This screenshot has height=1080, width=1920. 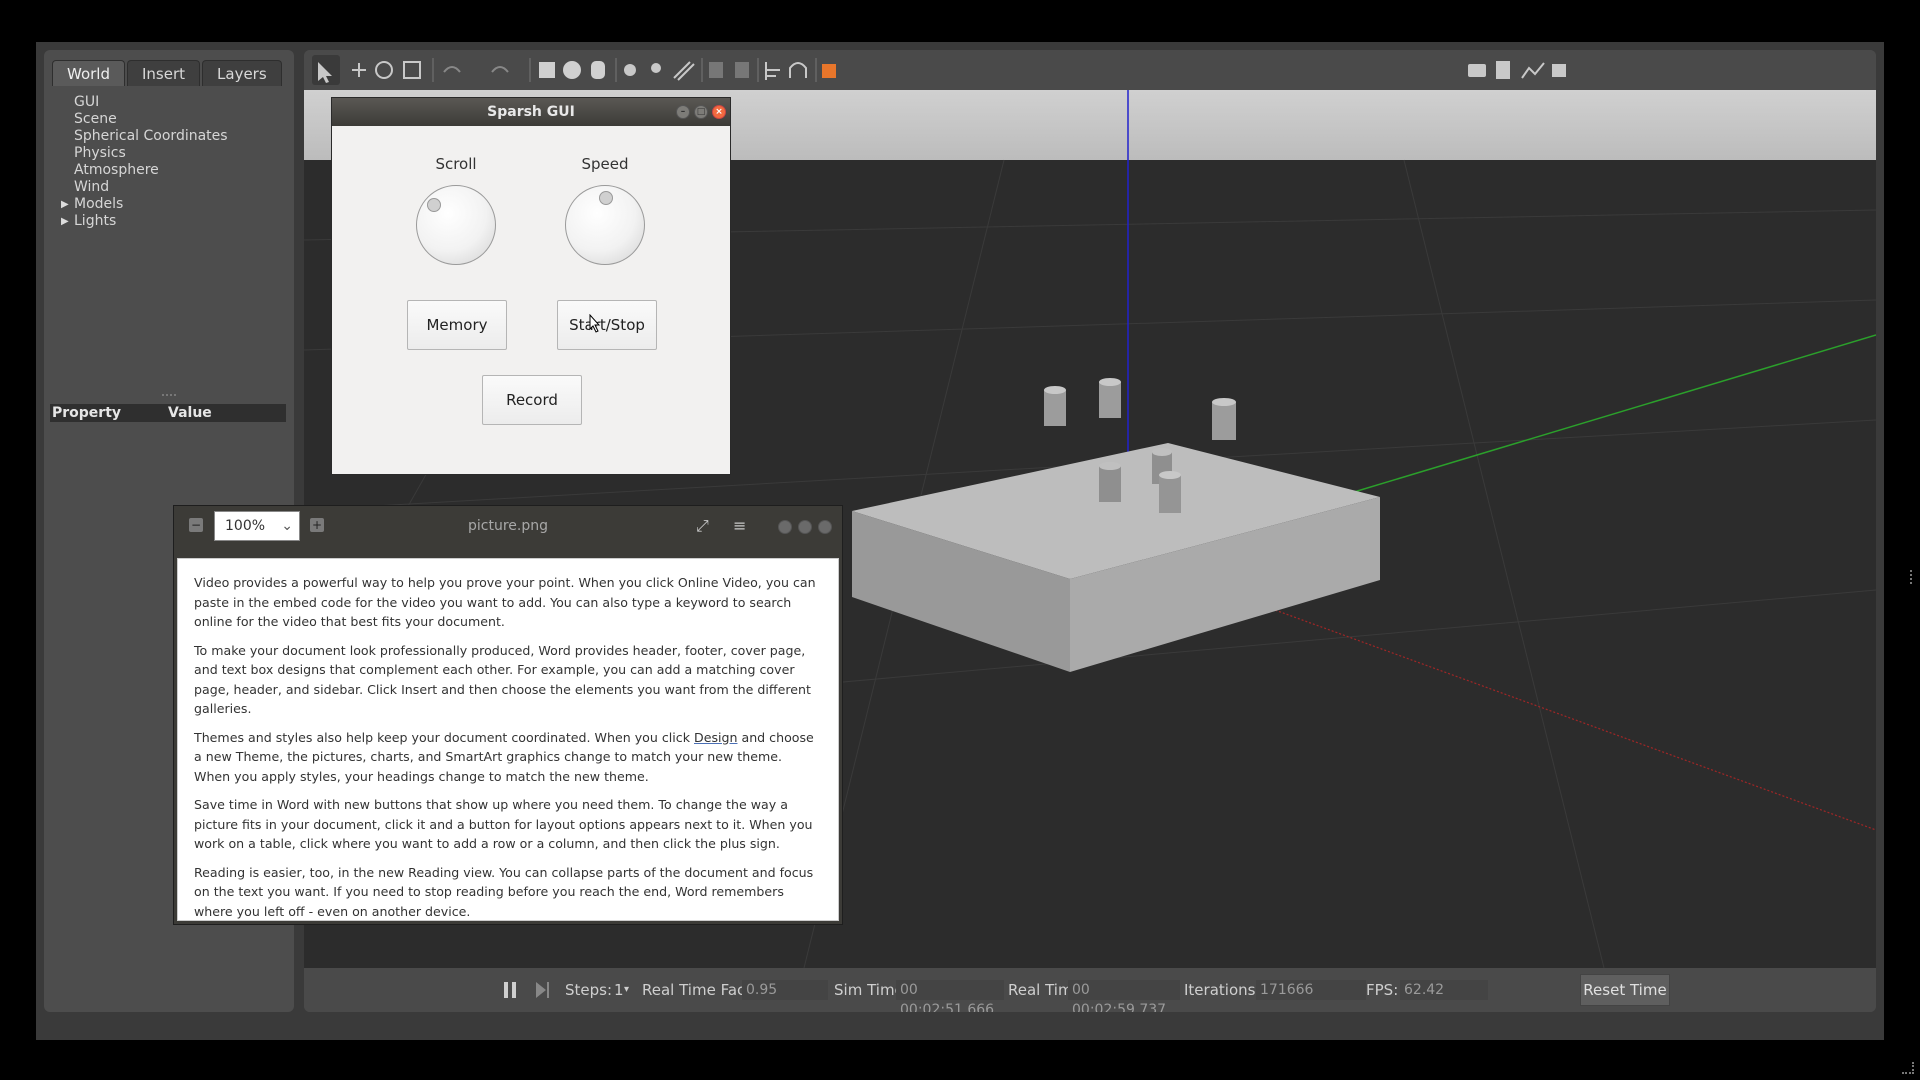 What do you see at coordinates (739, 526) in the screenshot?
I see `menu-icon: ≡` at bounding box center [739, 526].